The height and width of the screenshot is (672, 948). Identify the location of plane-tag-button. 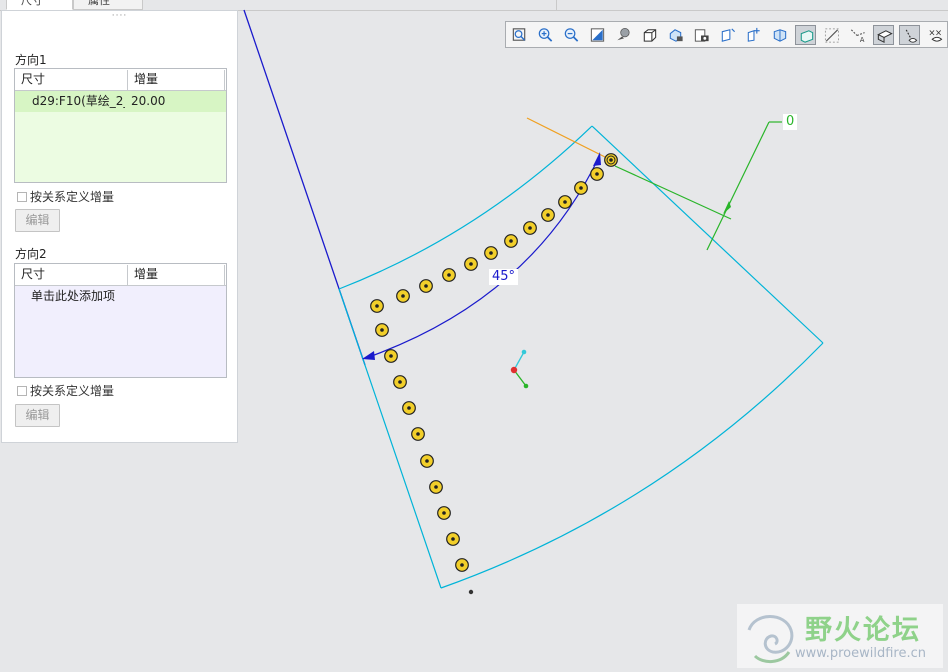
(883, 35).